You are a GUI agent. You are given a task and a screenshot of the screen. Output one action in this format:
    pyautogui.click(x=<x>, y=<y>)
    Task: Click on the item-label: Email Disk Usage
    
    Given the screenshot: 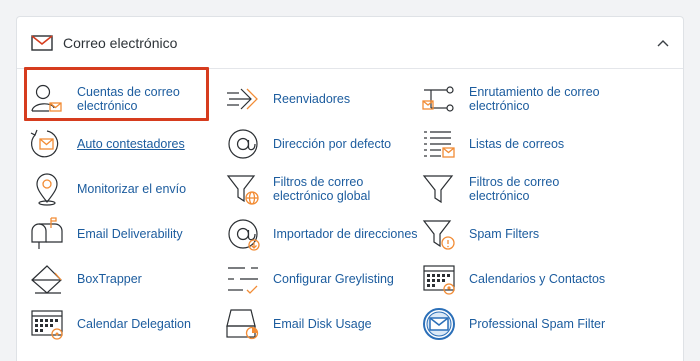 What is the action you would take?
    pyautogui.click(x=322, y=324)
    